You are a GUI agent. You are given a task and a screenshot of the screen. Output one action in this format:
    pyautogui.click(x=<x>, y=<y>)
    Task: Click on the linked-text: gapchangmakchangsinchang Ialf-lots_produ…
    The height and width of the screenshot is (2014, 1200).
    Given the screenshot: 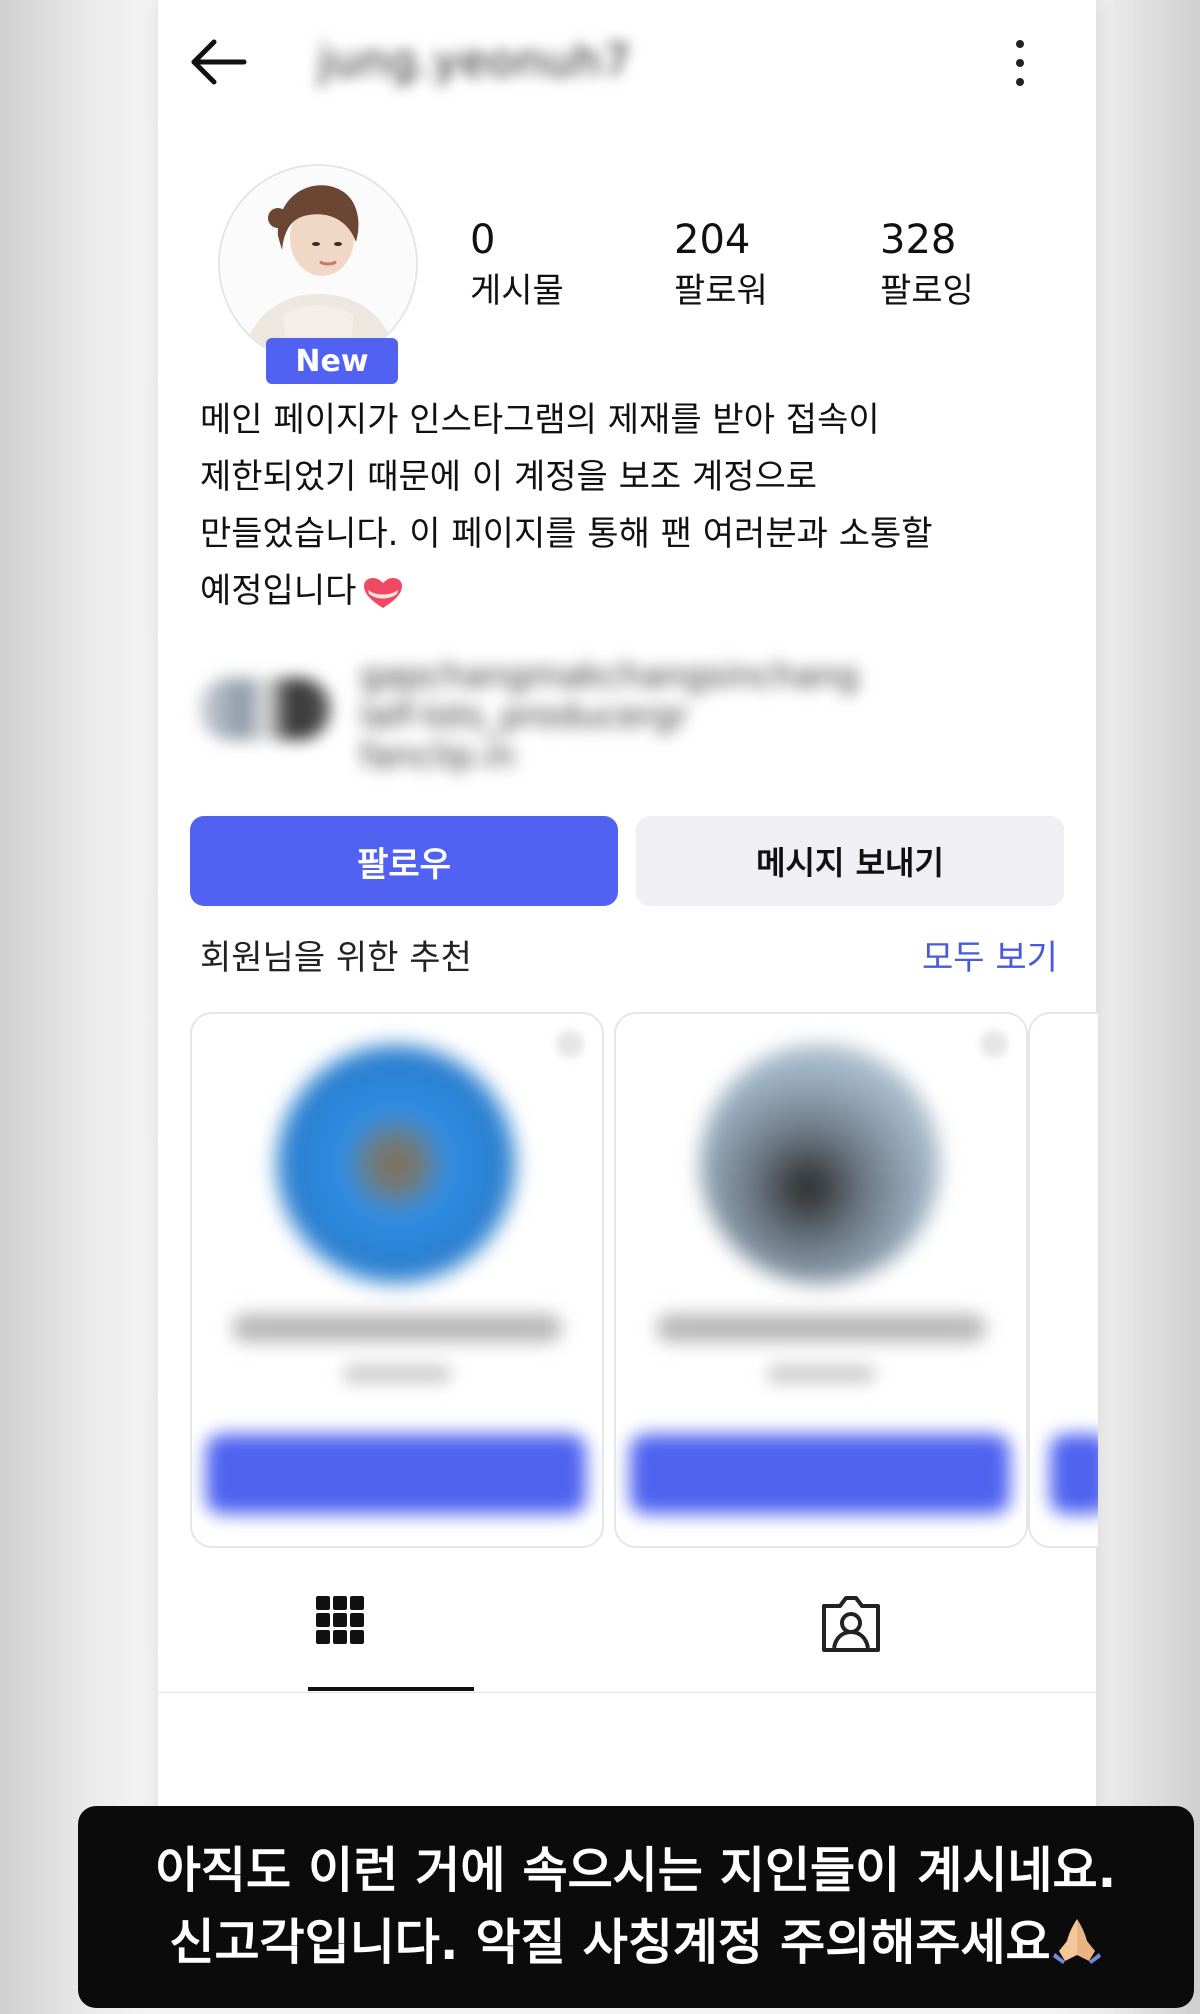 What is the action you would take?
    pyautogui.click(x=609, y=716)
    